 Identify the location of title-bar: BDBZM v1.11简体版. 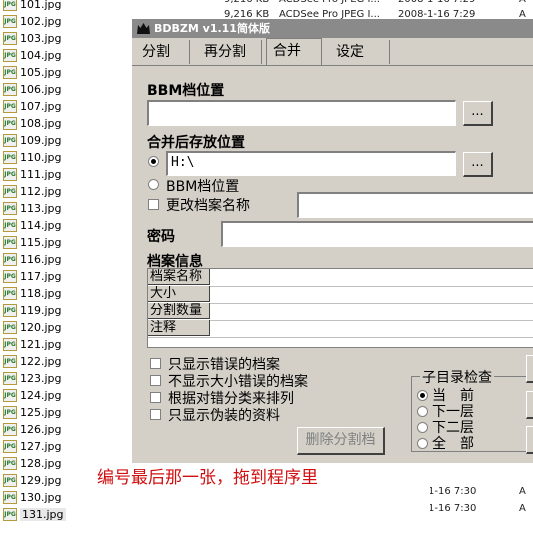
(332, 28).